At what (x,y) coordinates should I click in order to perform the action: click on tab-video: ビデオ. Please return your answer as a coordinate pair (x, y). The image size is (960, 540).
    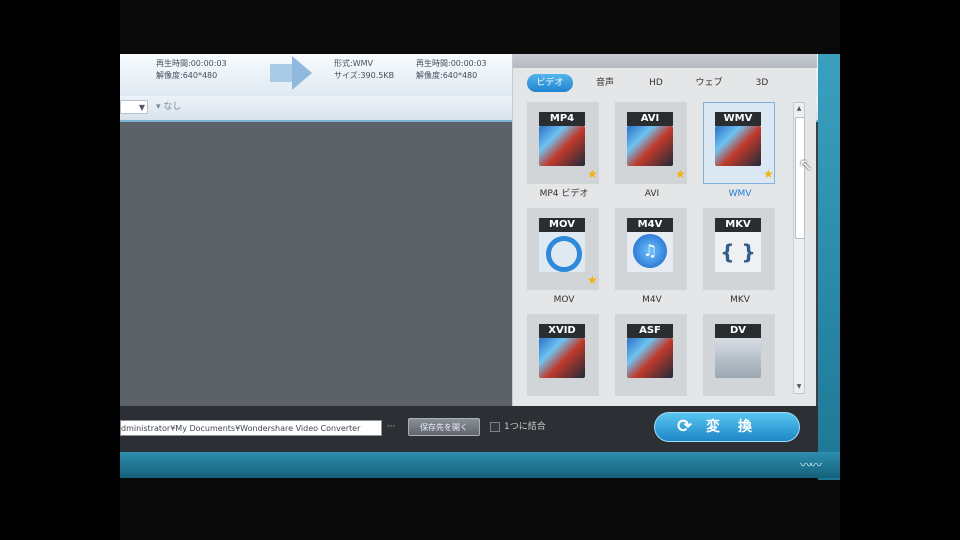
    Looking at the image, I should click on (550, 83).